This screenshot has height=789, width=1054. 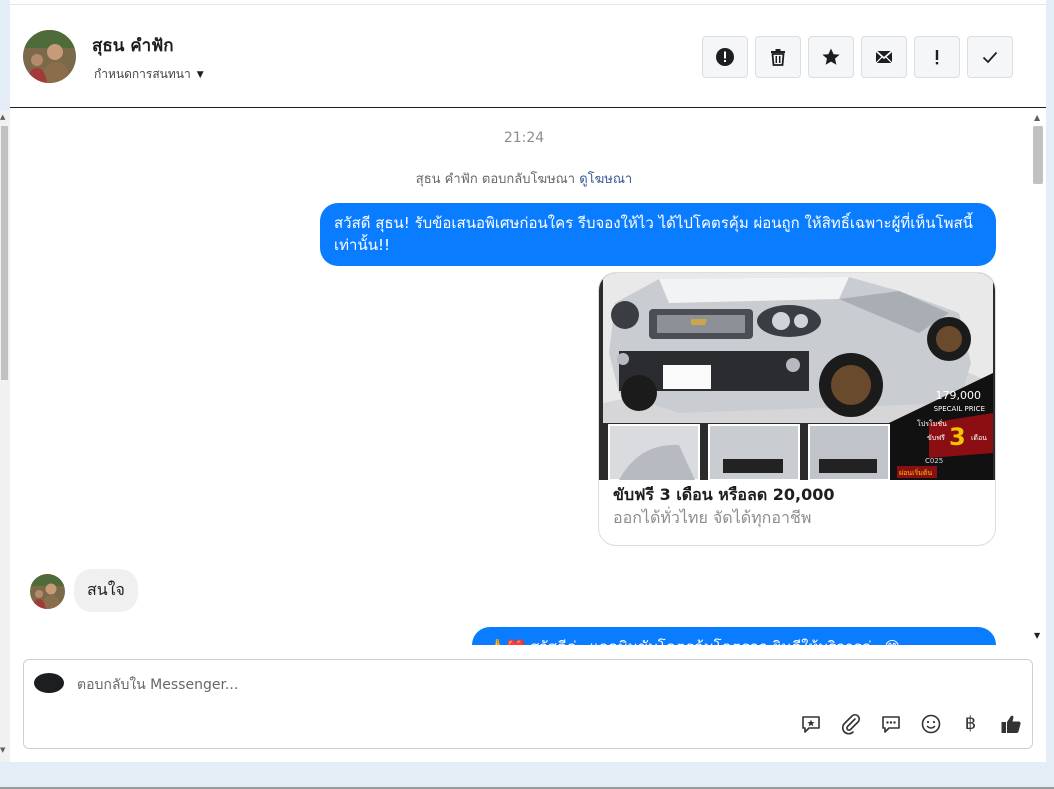 What do you see at coordinates (712, 517) in the screenshot?
I see `ad-card-subtitle: ออกได้ทั่วไทย จัดได้ทุกอาชีพ` at bounding box center [712, 517].